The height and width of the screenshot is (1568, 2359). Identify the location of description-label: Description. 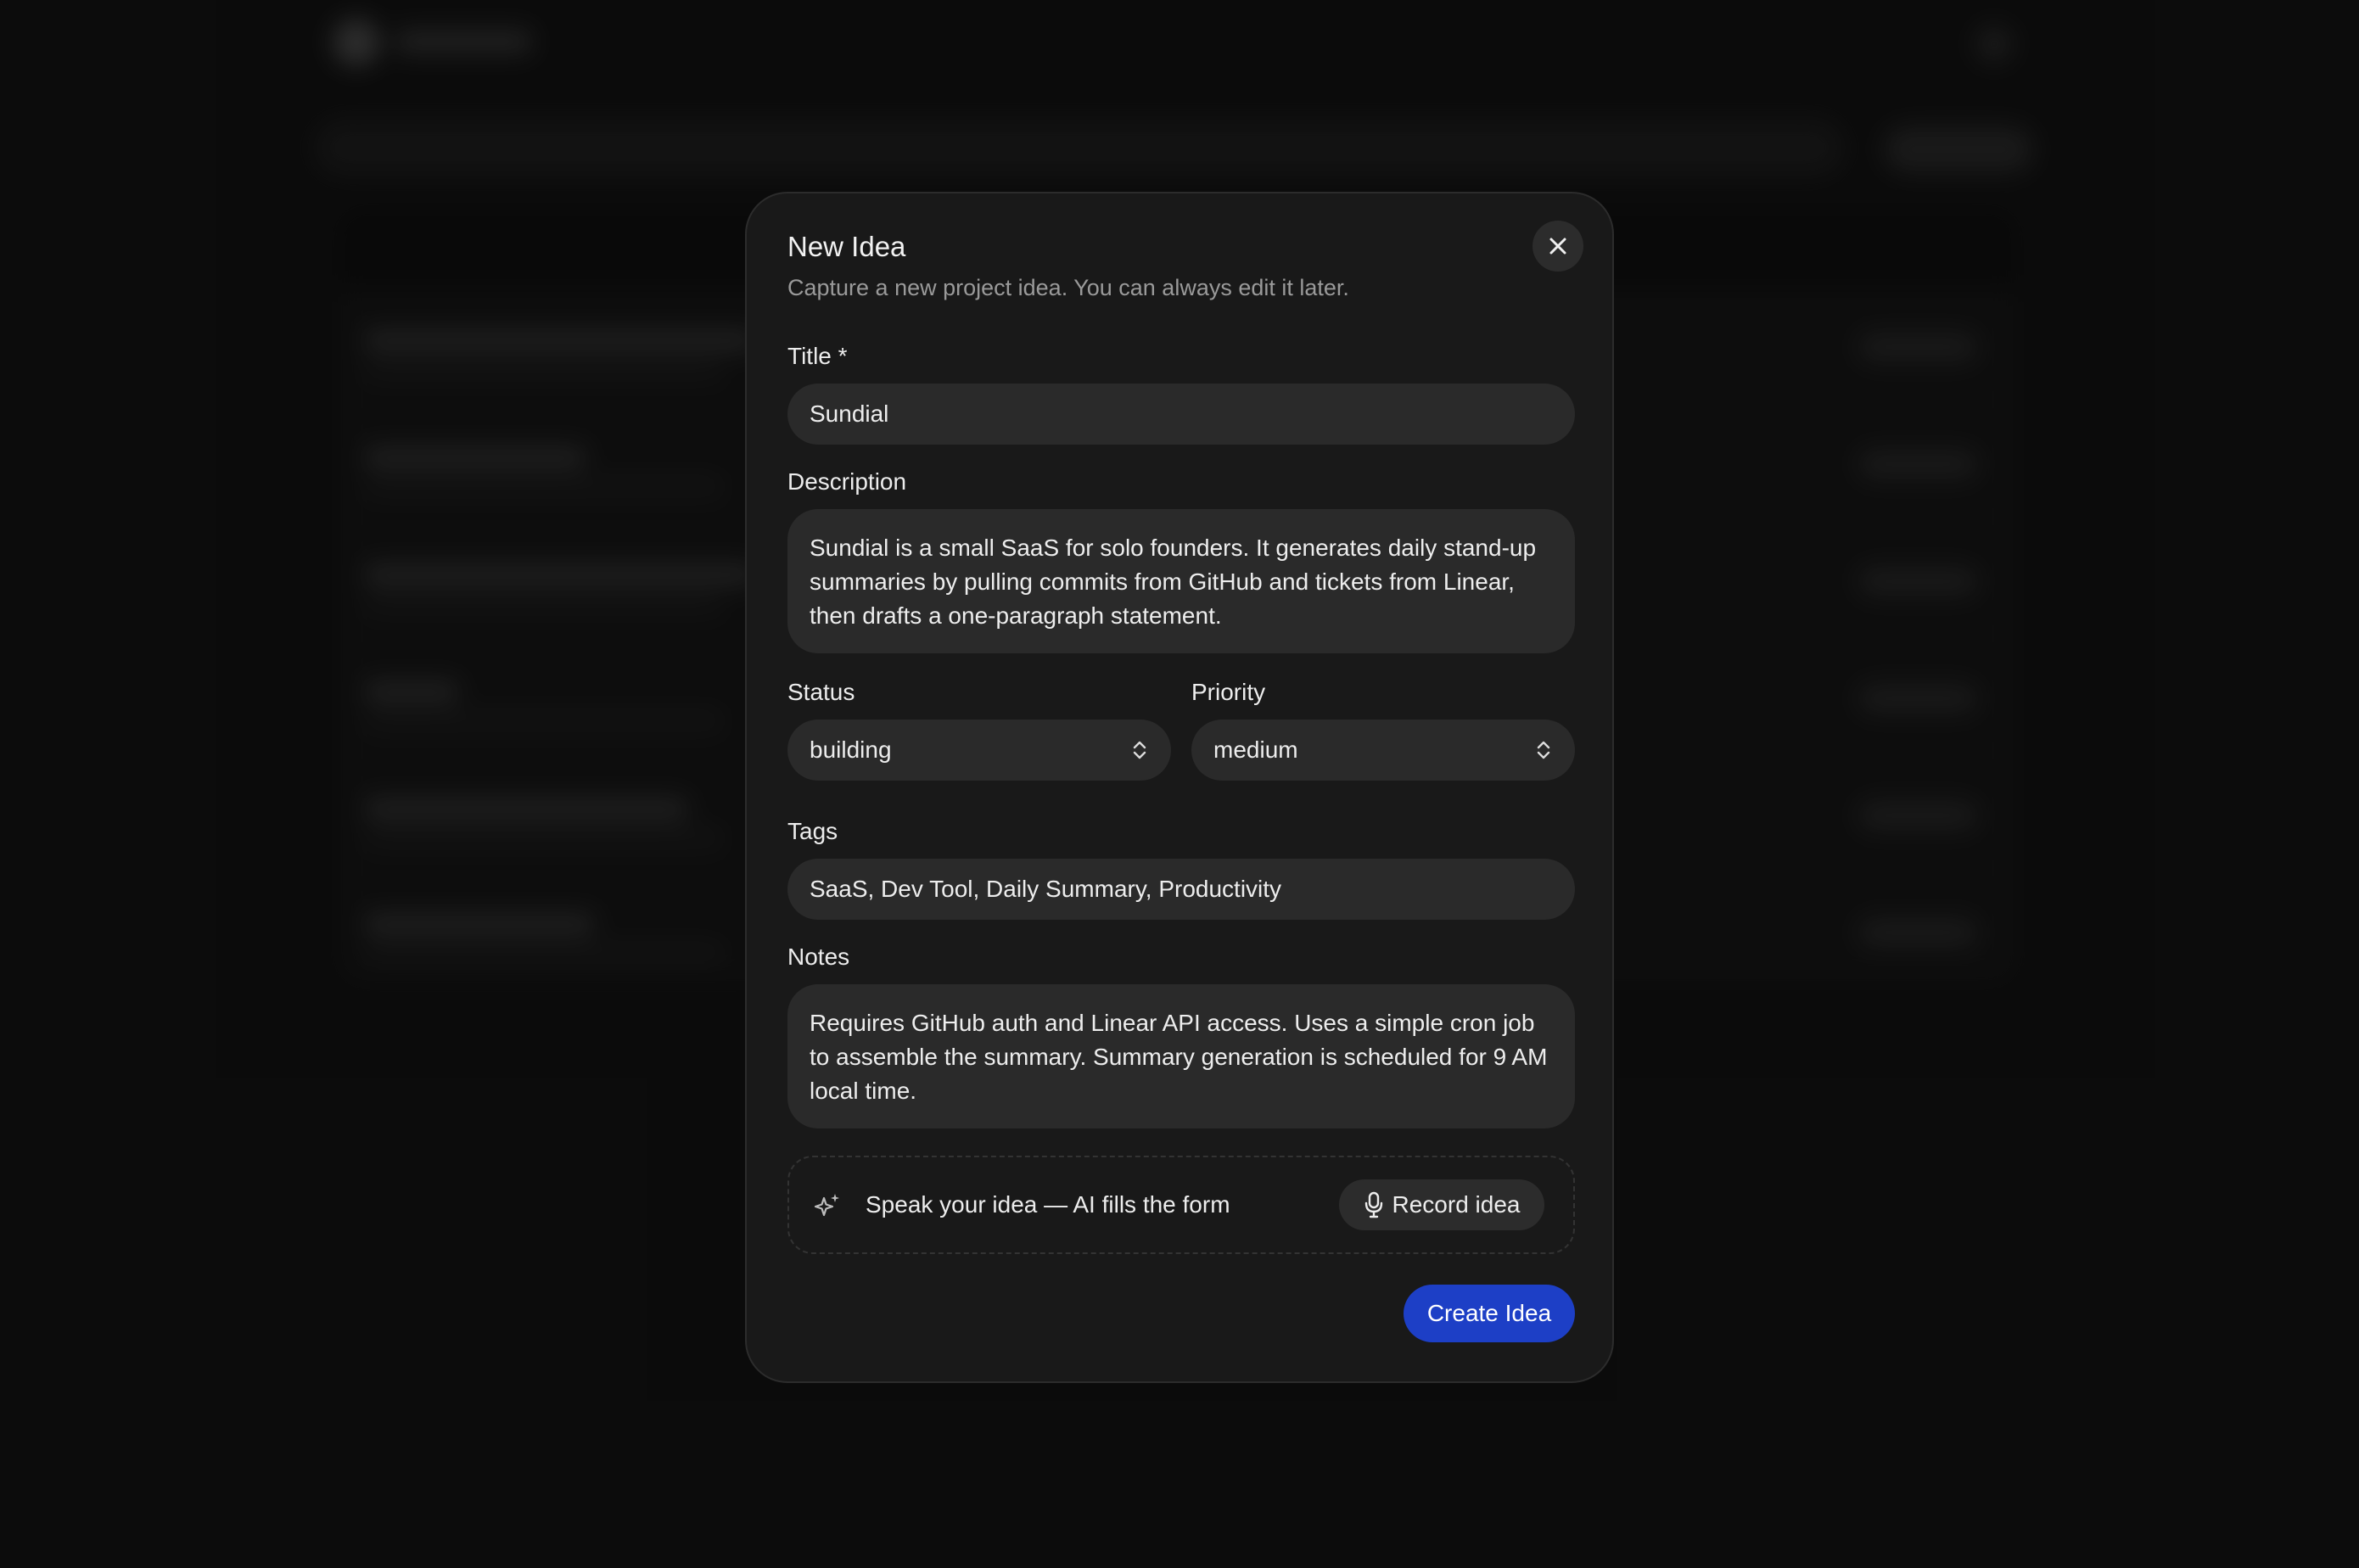
(847, 482).